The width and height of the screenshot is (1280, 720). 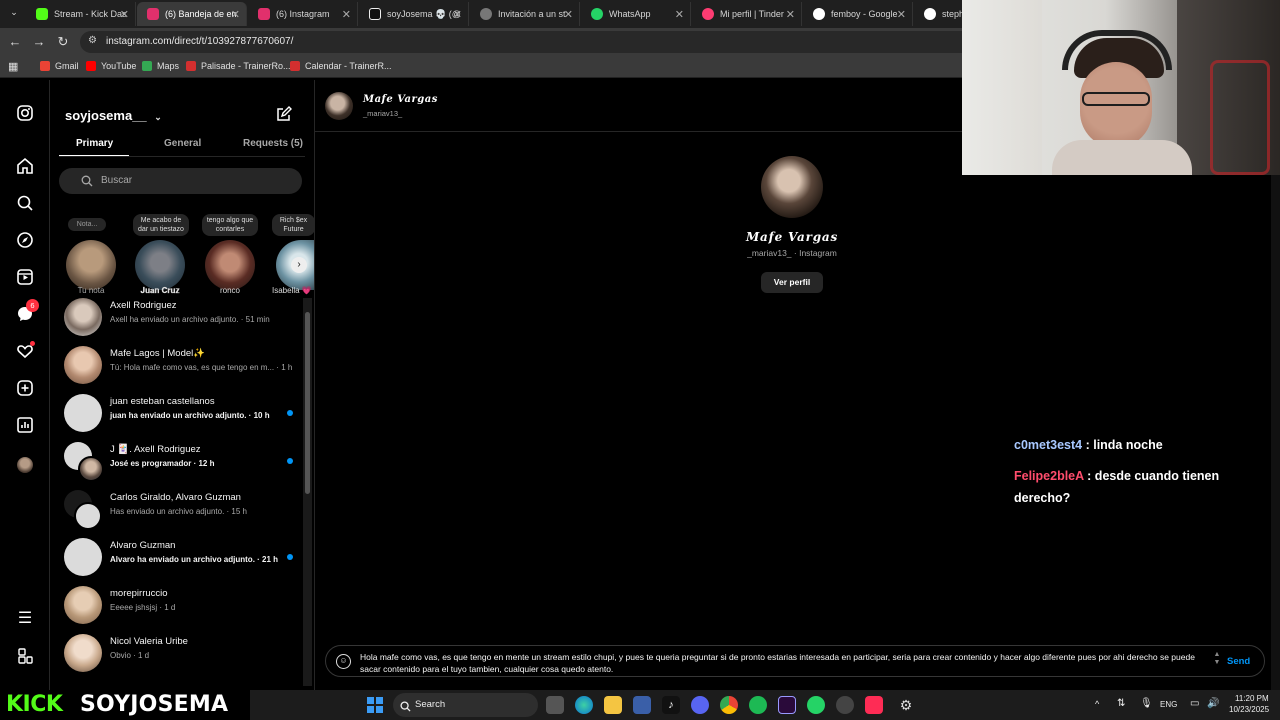 What do you see at coordinates (414, 14) in the screenshot?
I see `browser-tab-tiktok: soyJosema 💀 (@ ✕` at bounding box center [414, 14].